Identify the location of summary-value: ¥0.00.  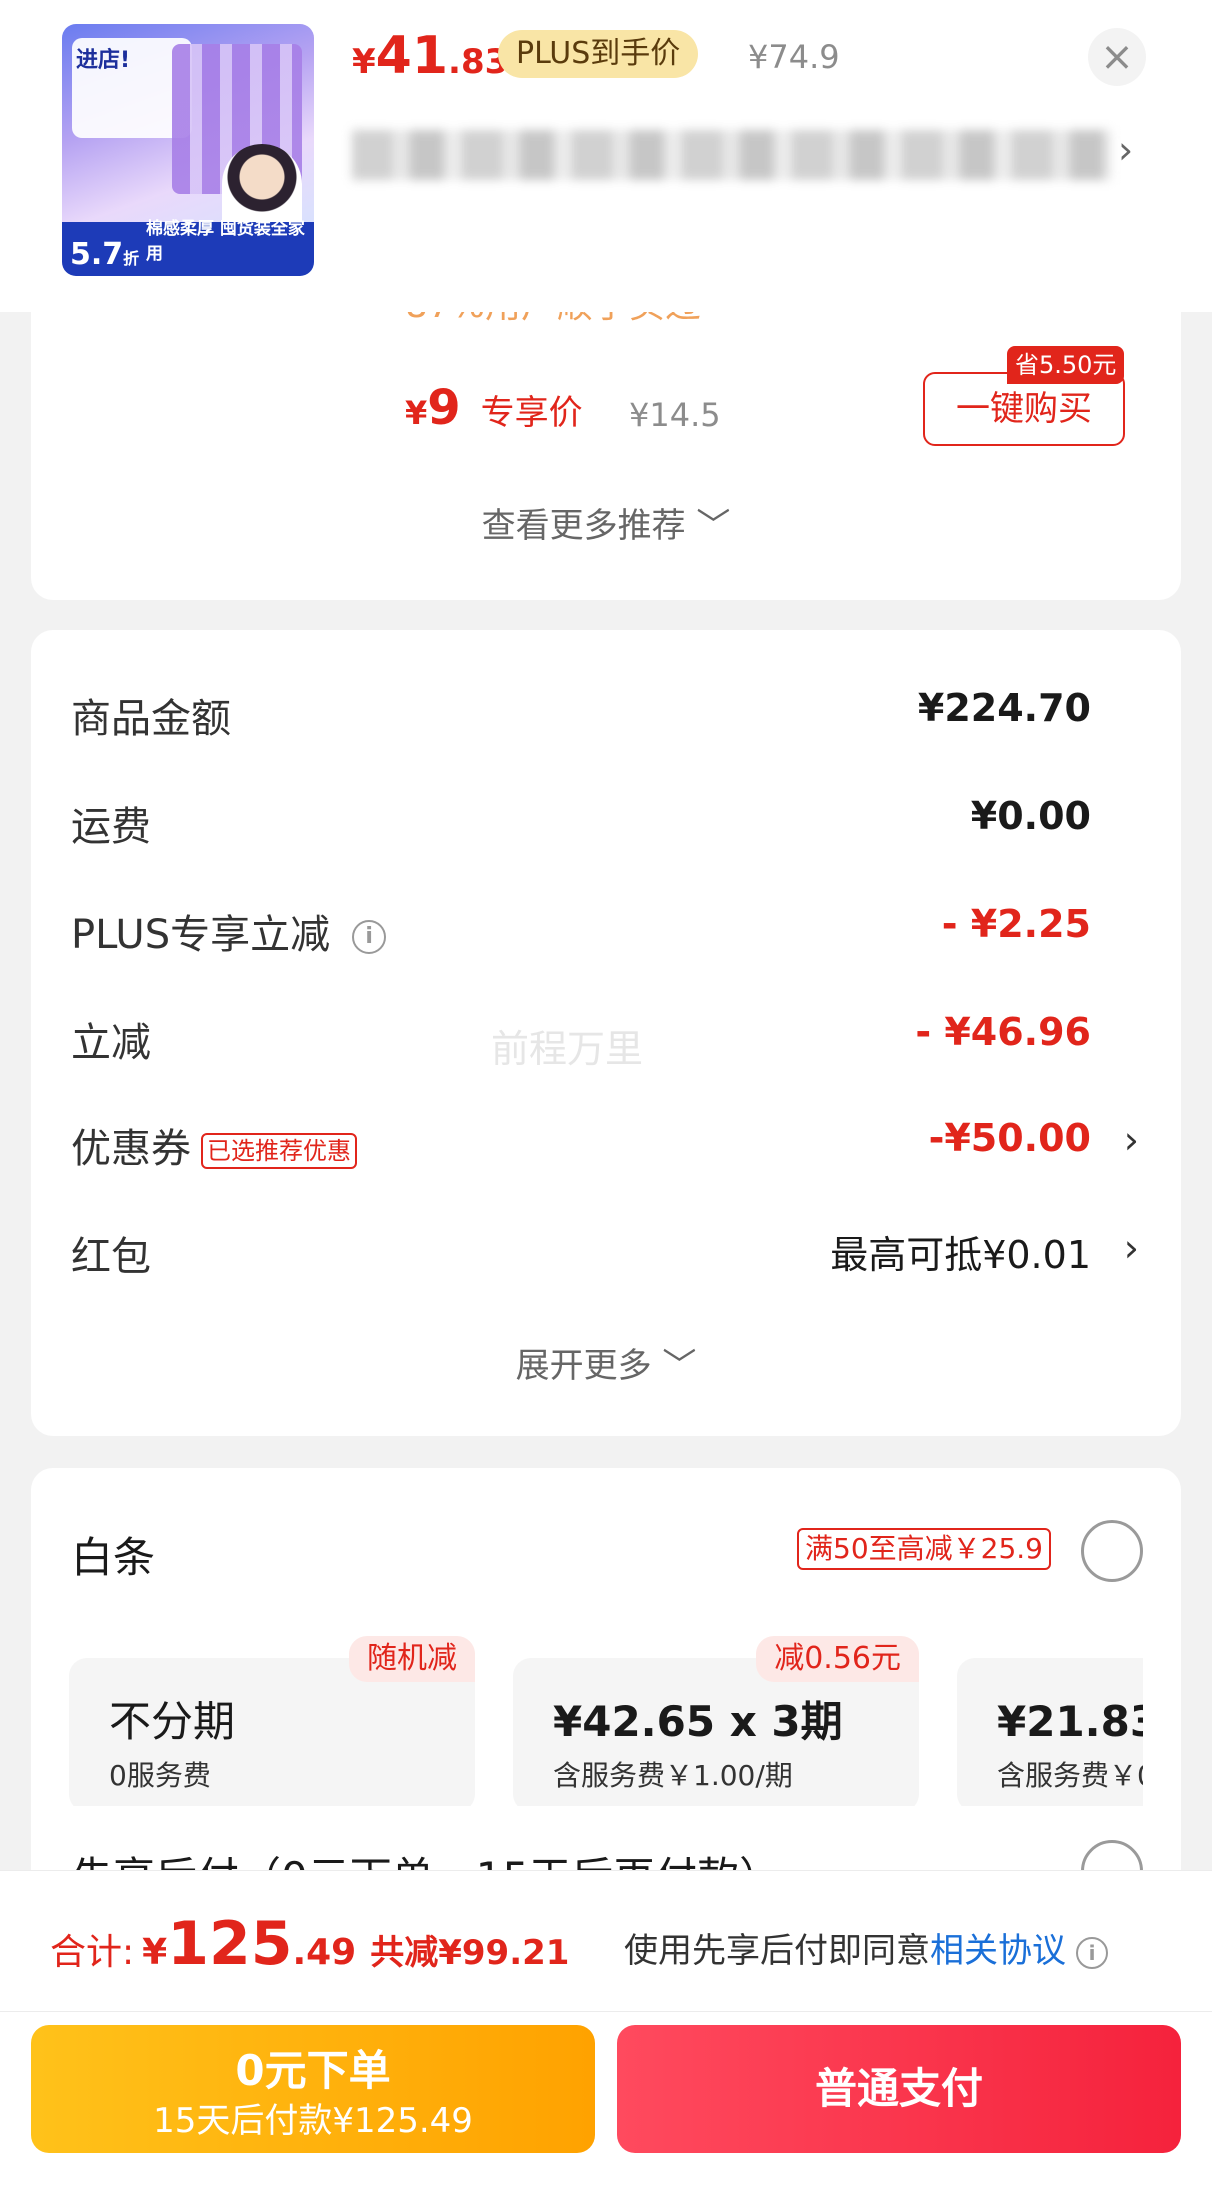
(1030, 816).